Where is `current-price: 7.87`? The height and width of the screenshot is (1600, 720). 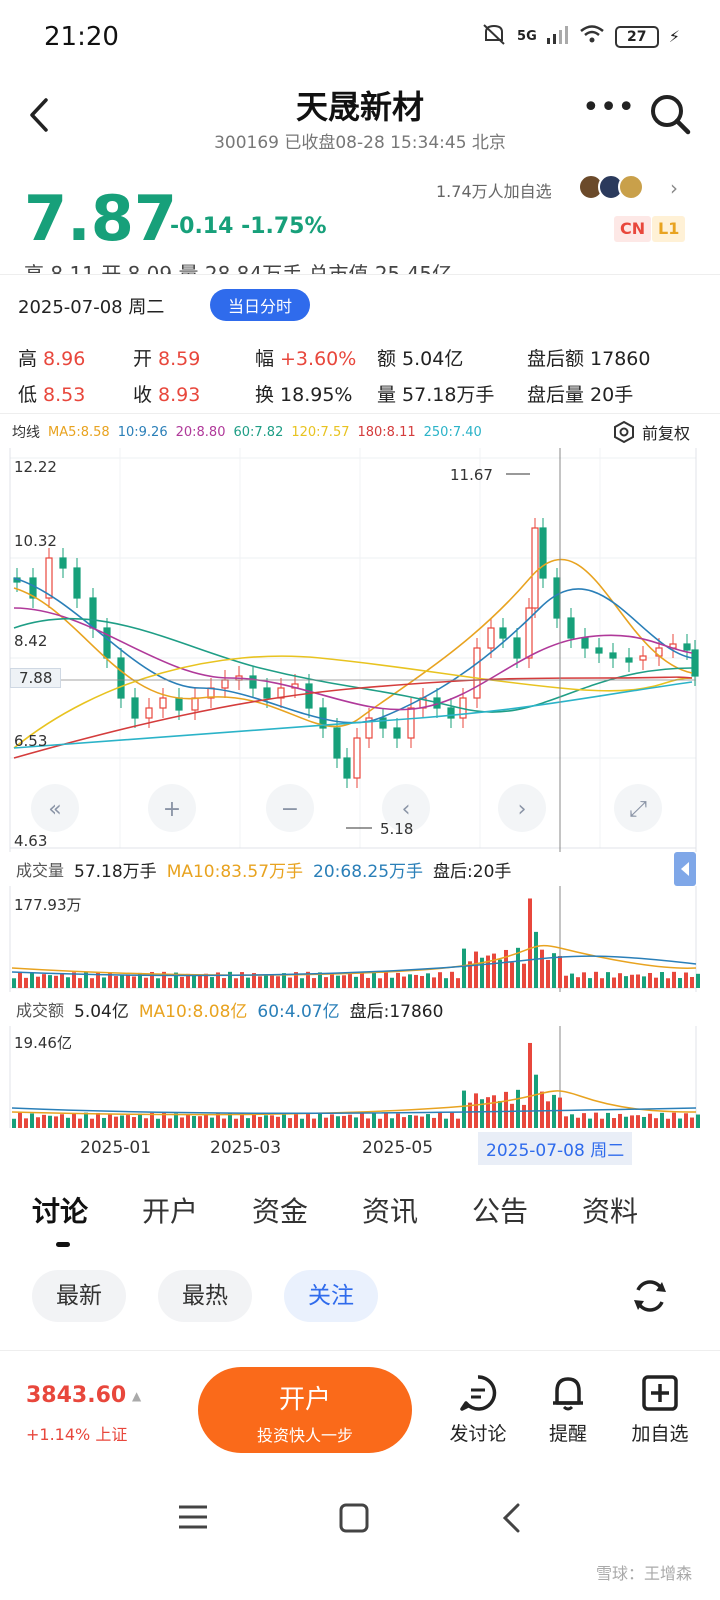 current-price: 7.87 is located at coordinates (100, 218).